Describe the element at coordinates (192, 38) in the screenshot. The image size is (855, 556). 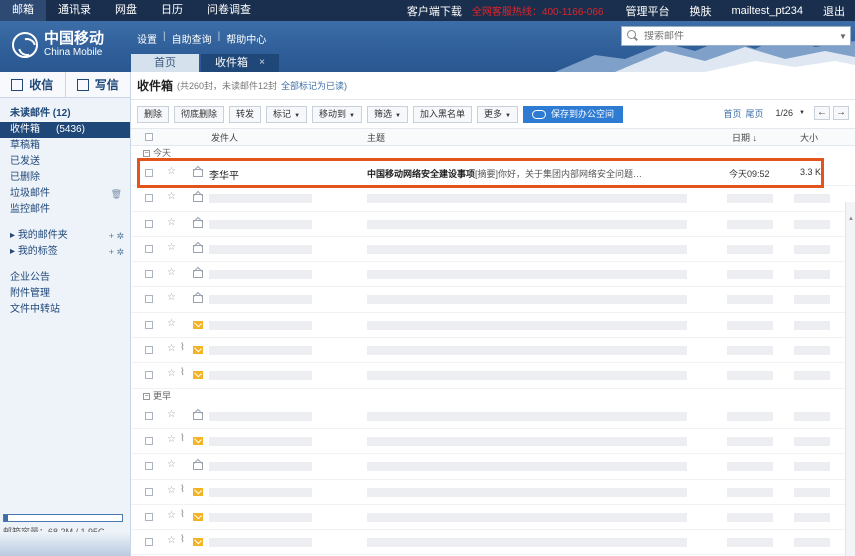
I see `self-service-link: 自助查询` at that location.